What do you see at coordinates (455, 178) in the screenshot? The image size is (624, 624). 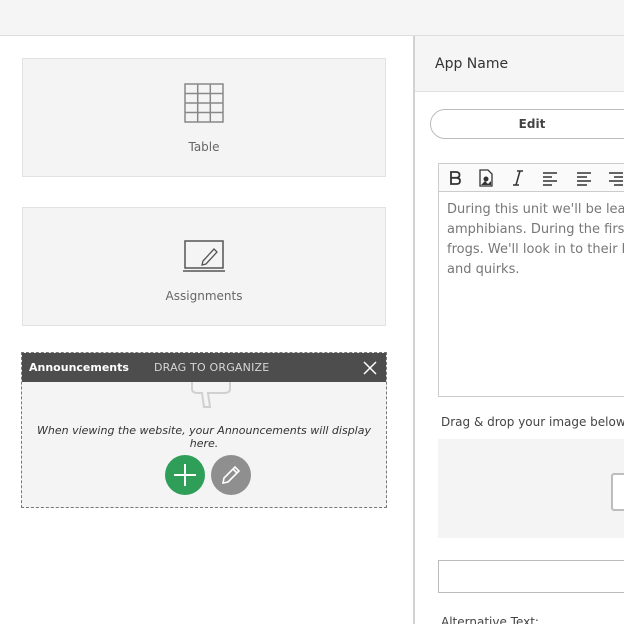 I see `bold-icon` at bounding box center [455, 178].